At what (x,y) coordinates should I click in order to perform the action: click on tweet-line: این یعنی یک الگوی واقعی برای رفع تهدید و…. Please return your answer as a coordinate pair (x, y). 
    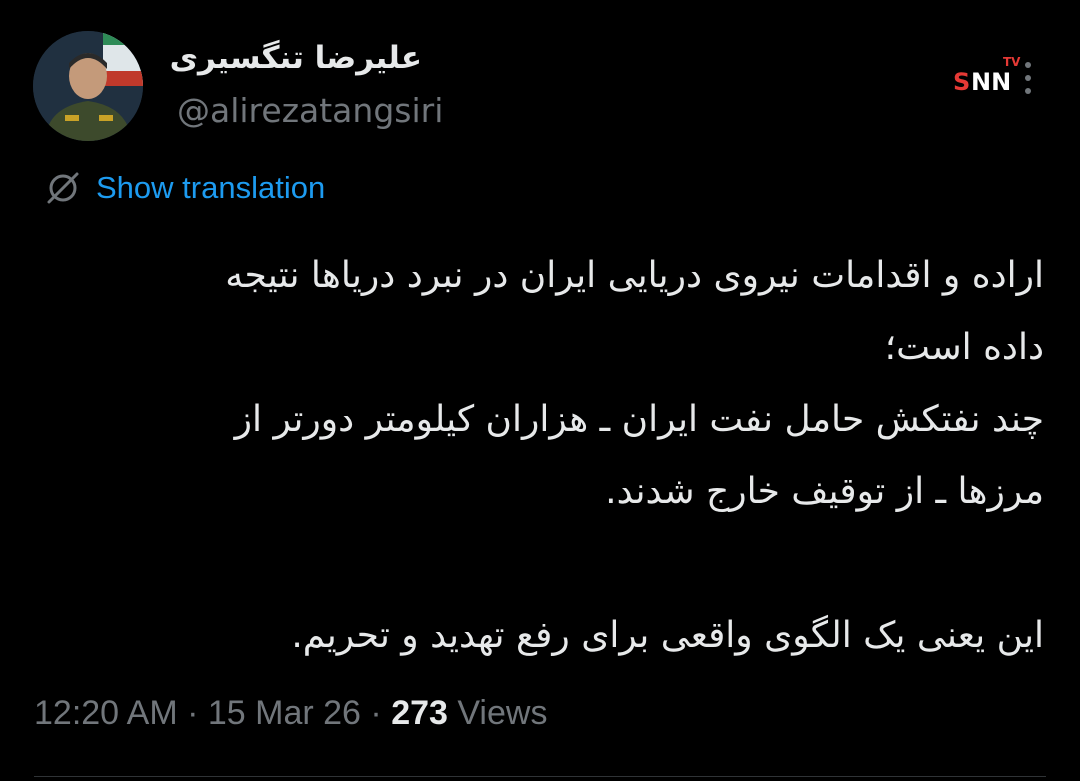
    Looking at the image, I should click on (667, 635).